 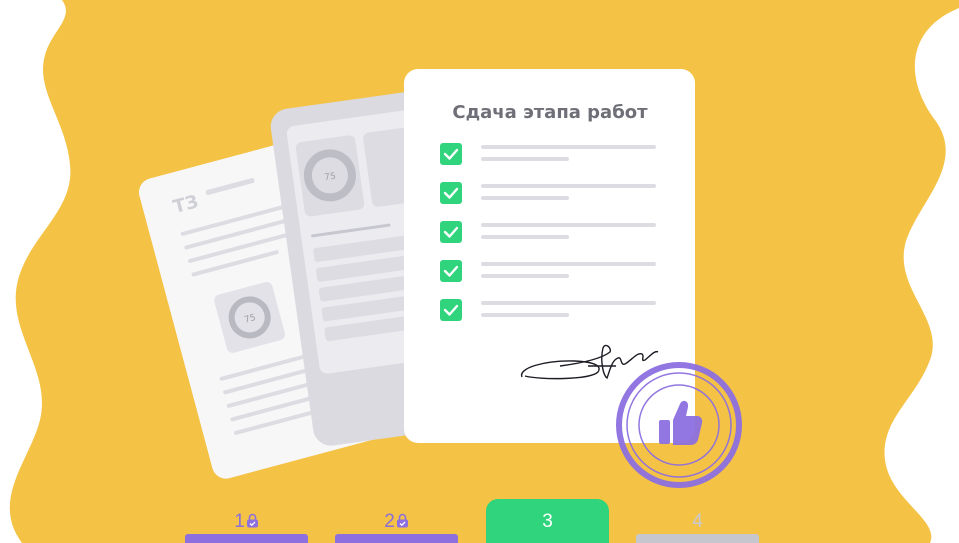 I want to click on step-4-tab: 4, so click(x=697, y=527).